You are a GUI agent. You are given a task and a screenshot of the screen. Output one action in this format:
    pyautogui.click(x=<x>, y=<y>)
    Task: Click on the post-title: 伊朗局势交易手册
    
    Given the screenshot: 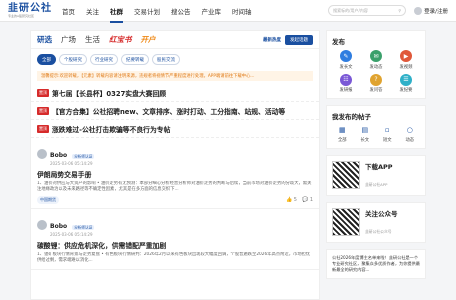 What is the action you would take?
    pyautogui.click(x=175, y=174)
    